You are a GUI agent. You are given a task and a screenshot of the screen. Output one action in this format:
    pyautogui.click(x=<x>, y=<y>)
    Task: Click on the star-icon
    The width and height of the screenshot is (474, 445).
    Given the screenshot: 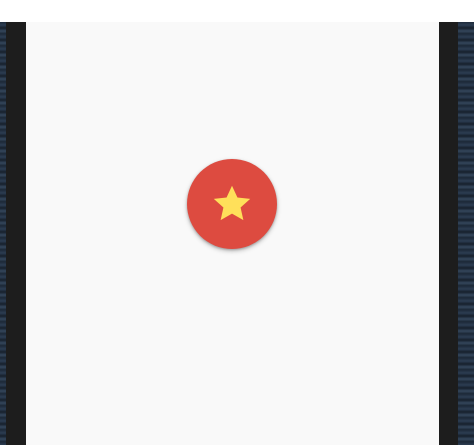 What is the action you would take?
    pyautogui.click(x=232, y=204)
    